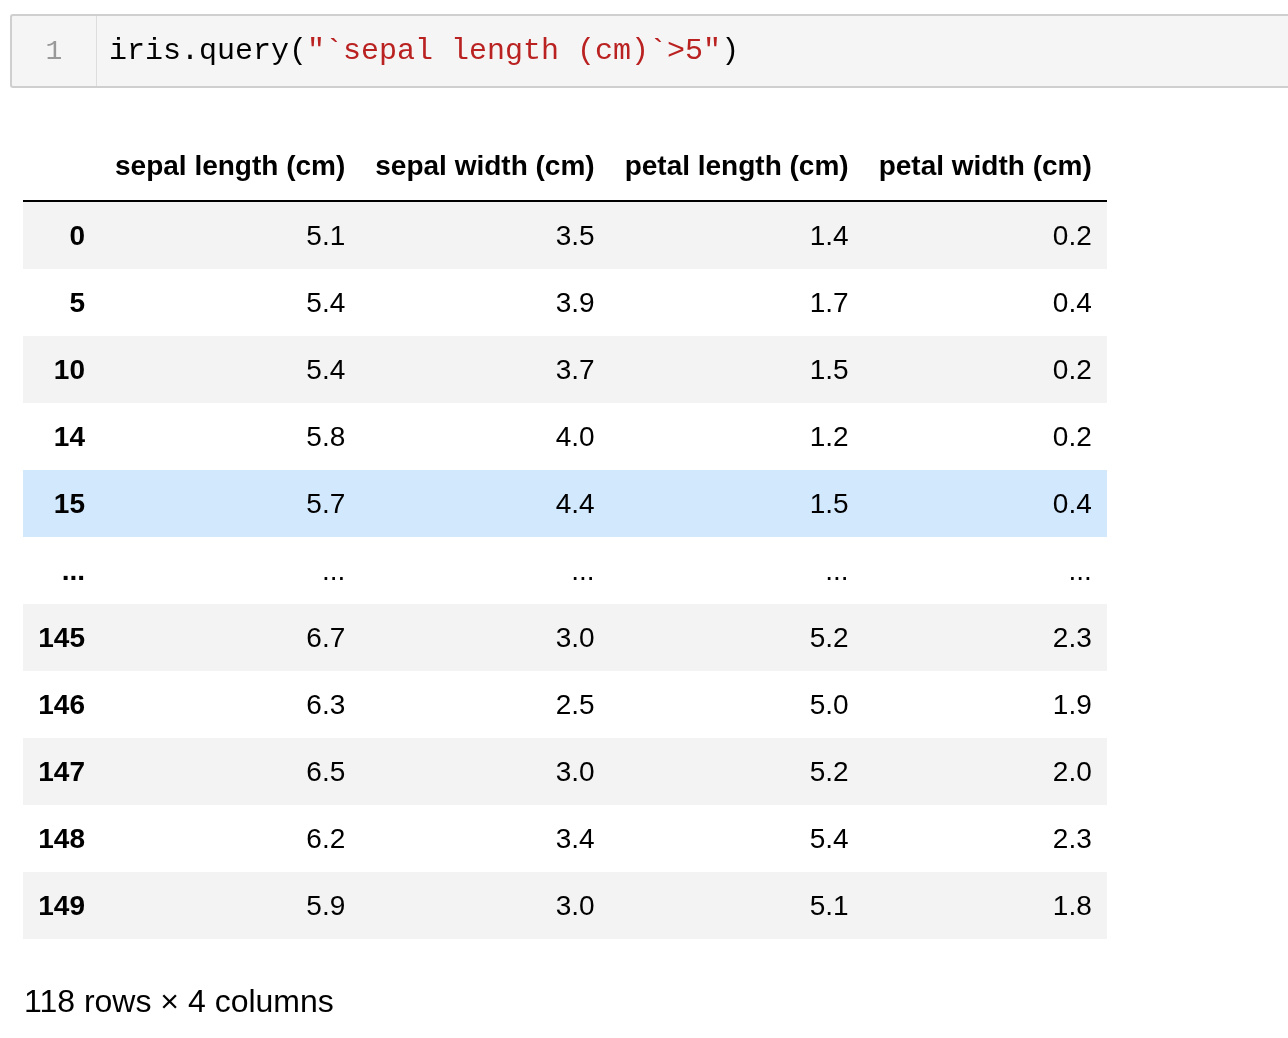 The height and width of the screenshot is (1038, 1288). Describe the element at coordinates (485, 503) in the screenshot. I see `table-cell: 4.4` at that location.